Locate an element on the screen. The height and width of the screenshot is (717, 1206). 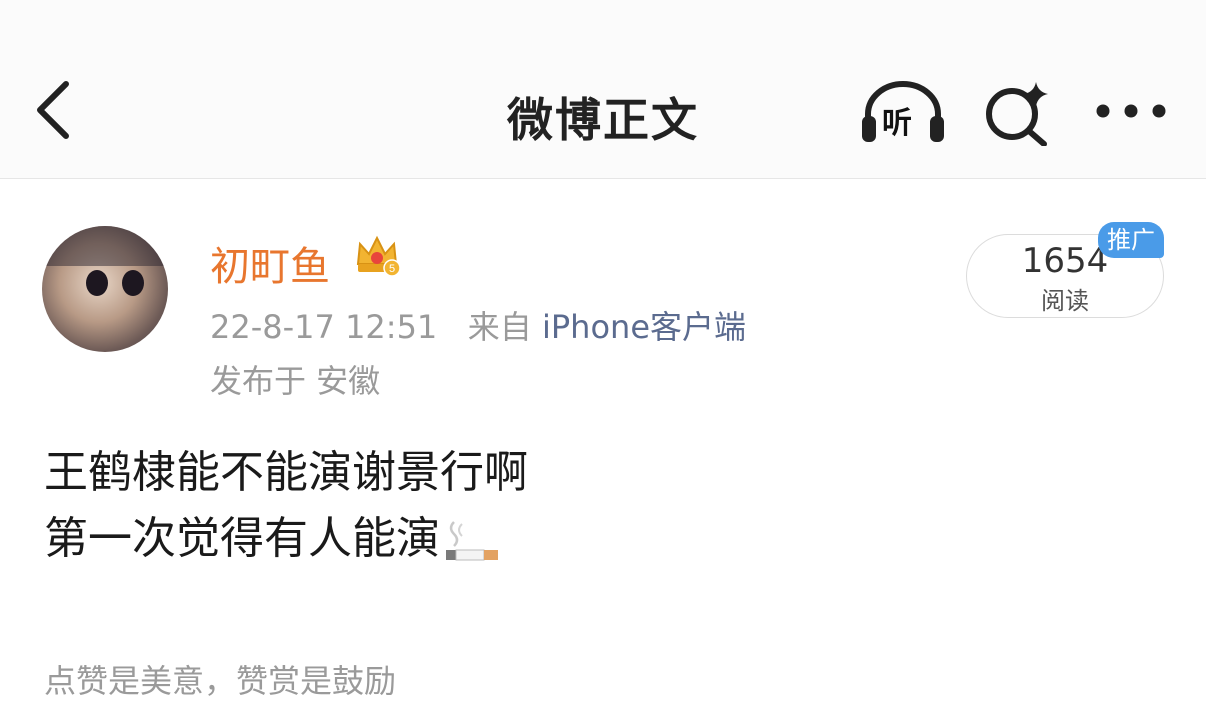
cigarette-emoji-icon is located at coordinates (472, 541).